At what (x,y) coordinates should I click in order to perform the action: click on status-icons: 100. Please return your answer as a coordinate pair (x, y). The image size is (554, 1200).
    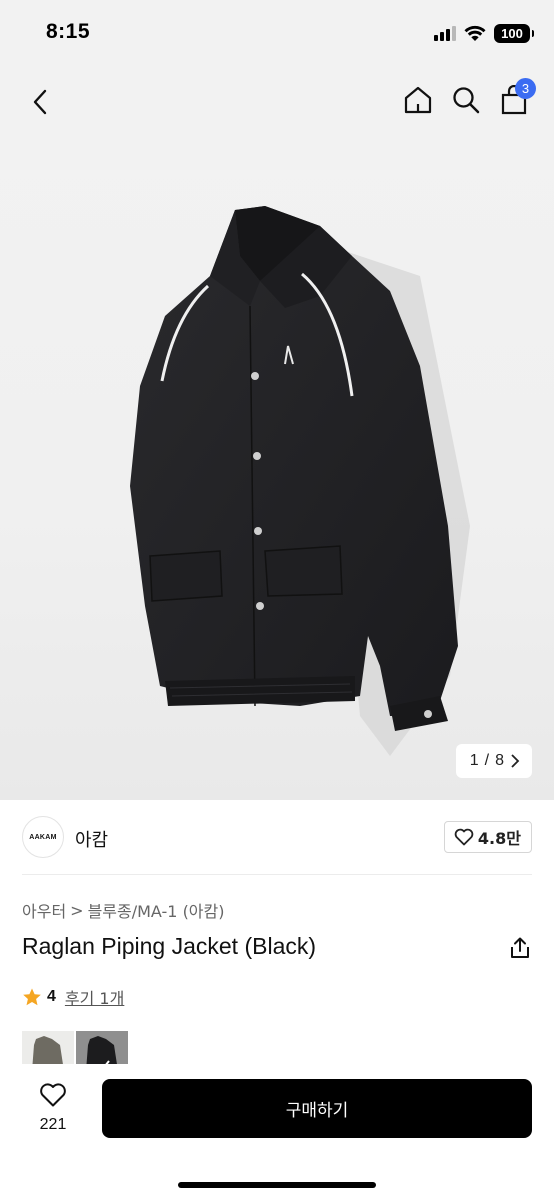
    Looking at the image, I should click on (484, 33).